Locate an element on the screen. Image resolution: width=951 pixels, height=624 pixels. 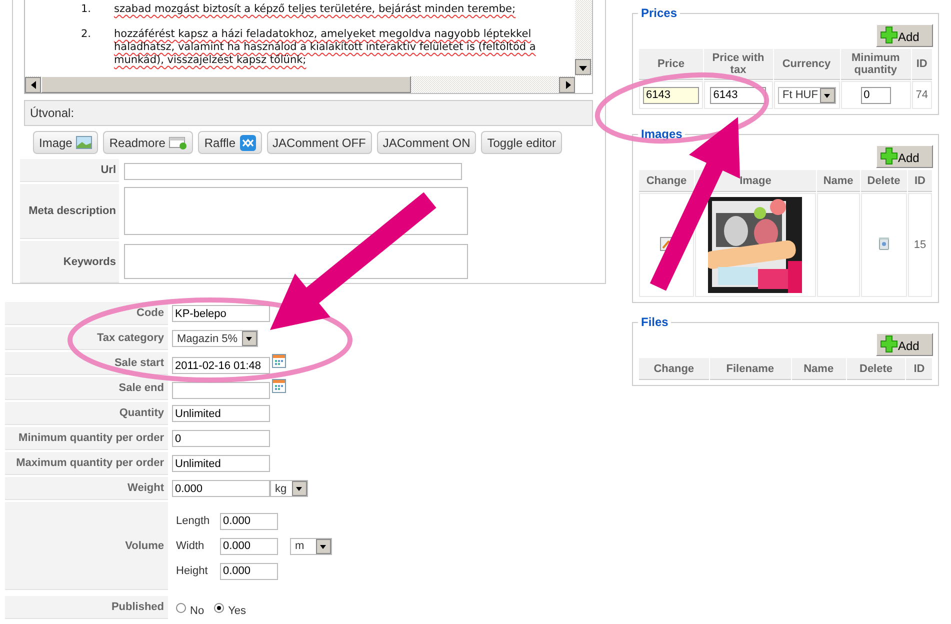
date-field: 2011-02-16 01:48 is located at coordinates (221, 365).